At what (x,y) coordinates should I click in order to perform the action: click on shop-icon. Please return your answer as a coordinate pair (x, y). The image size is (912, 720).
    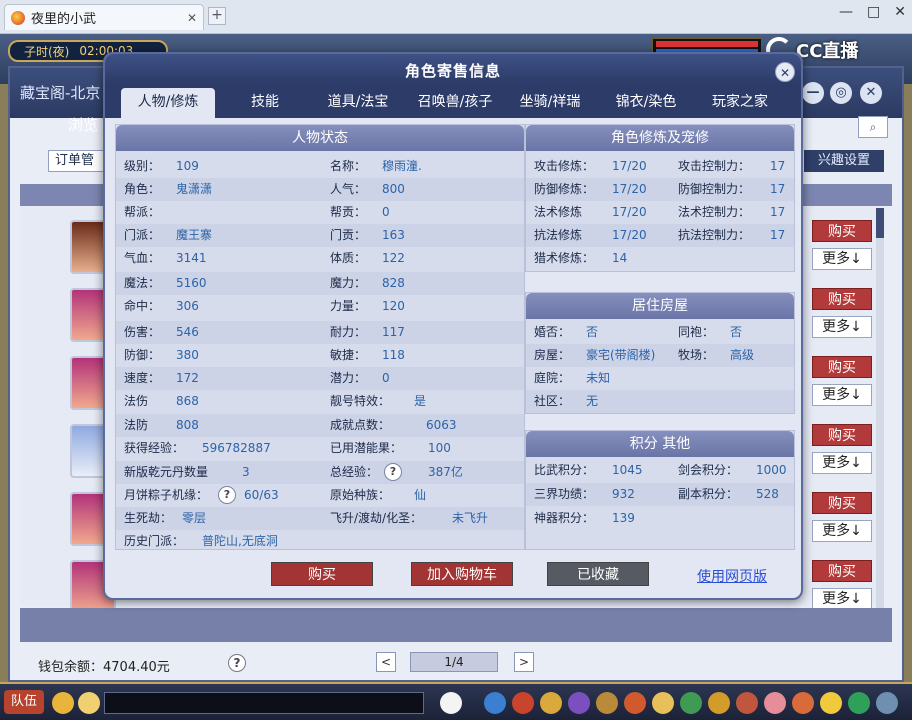
    Looking at the image, I should click on (747, 703).